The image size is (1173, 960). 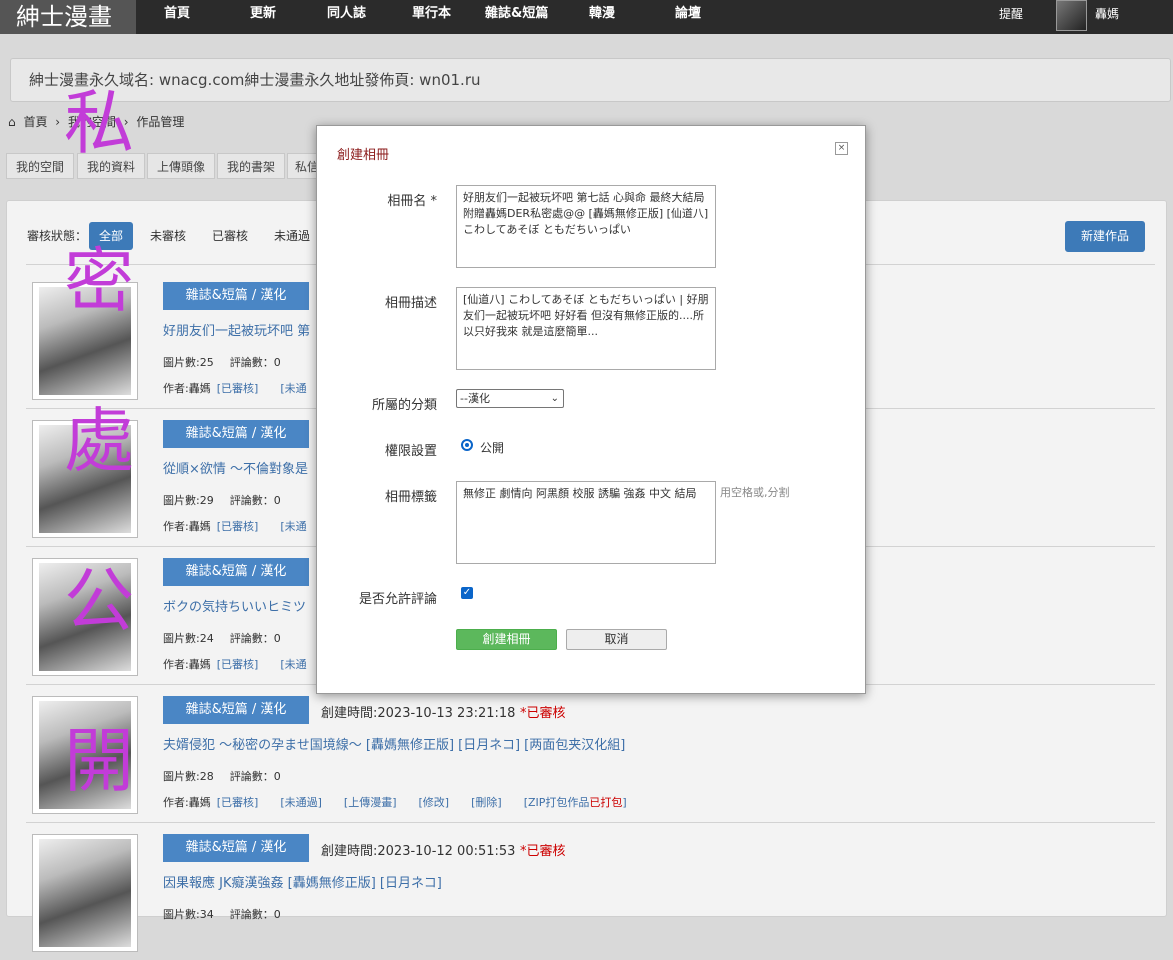 I want to click on work-meta: 圖片數:25 評論數：0, so click(x=222, y=362).